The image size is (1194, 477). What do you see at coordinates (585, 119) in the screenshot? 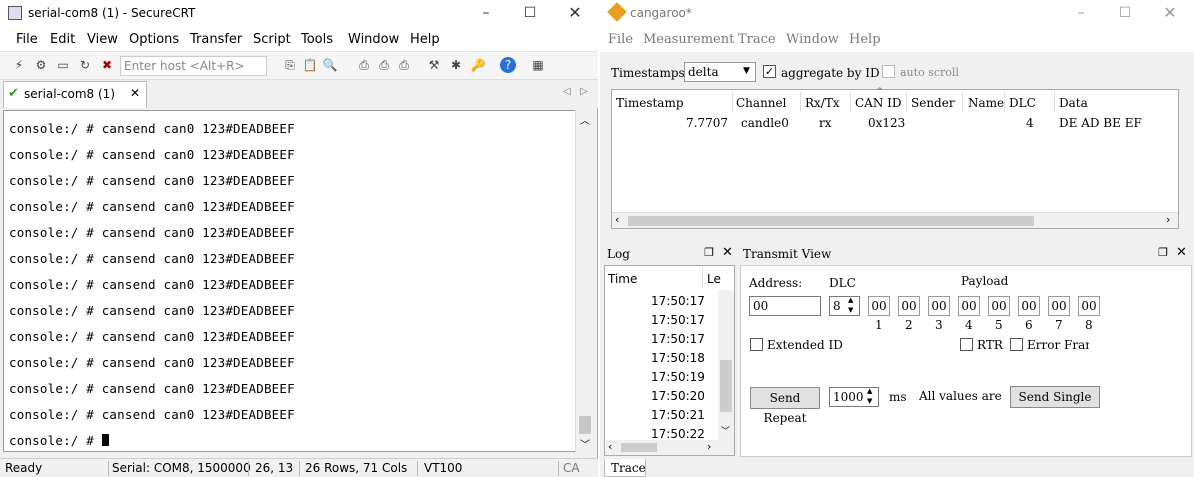
I see `scroll-up-icon: ︿` at bounding box center [585, 119].